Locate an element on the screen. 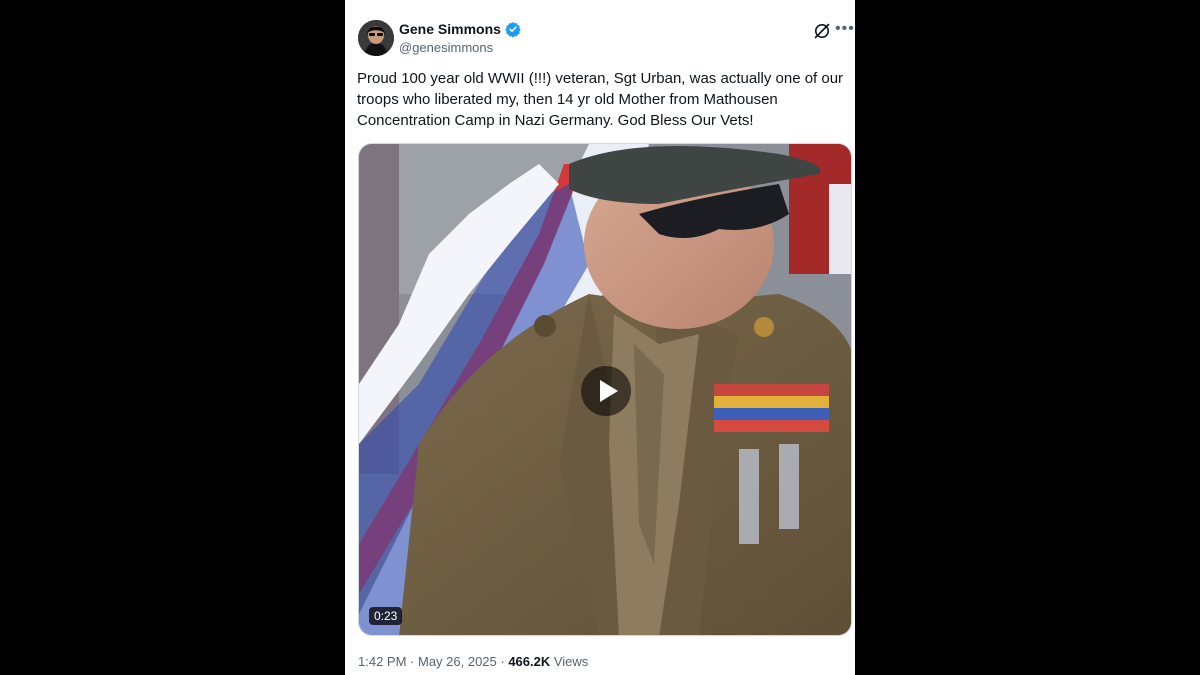 Image resolution: width=1200 pixels, height=675 pixels. author-name-row: Gene Simmons is located at coordinates (460, 29).